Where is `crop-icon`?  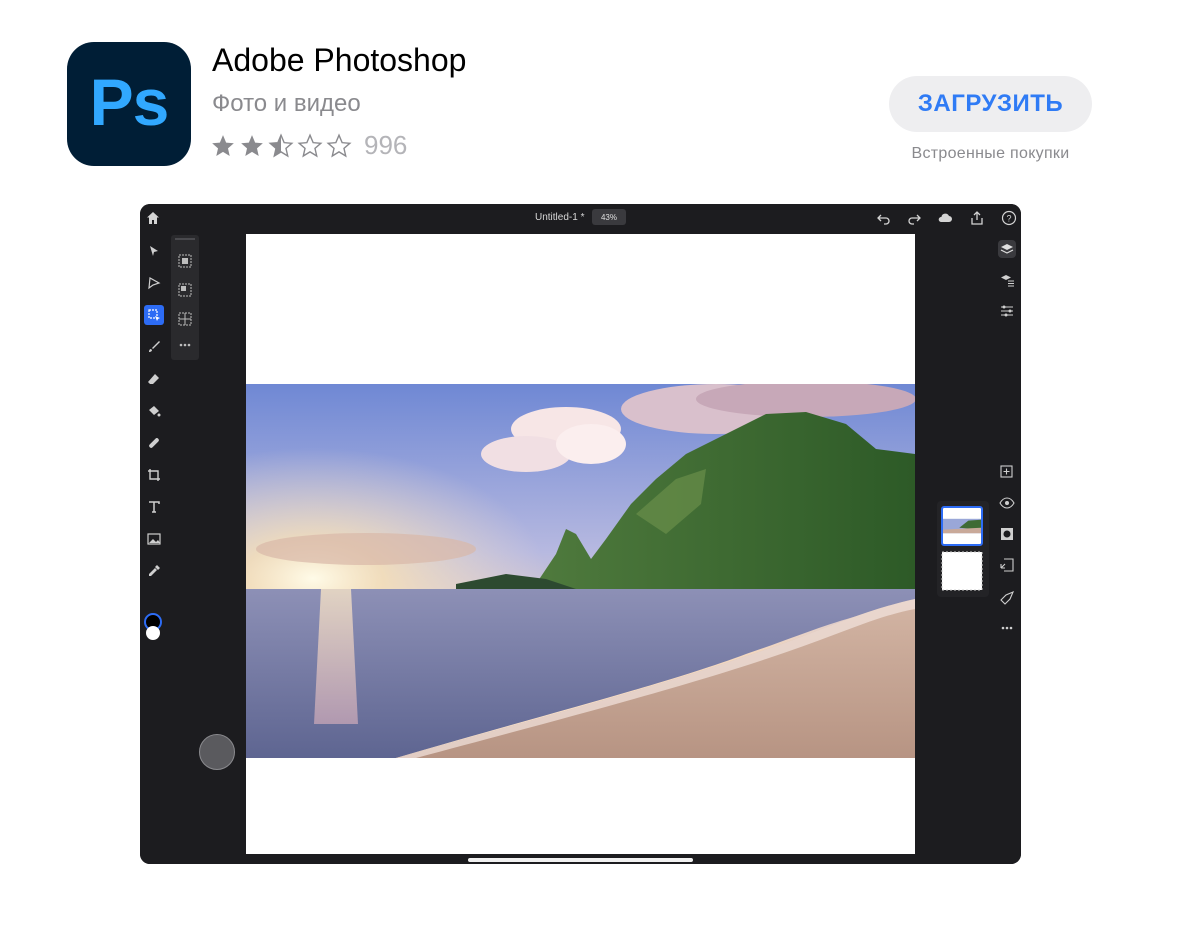 crop-icon is located at coordinates (154, 475).